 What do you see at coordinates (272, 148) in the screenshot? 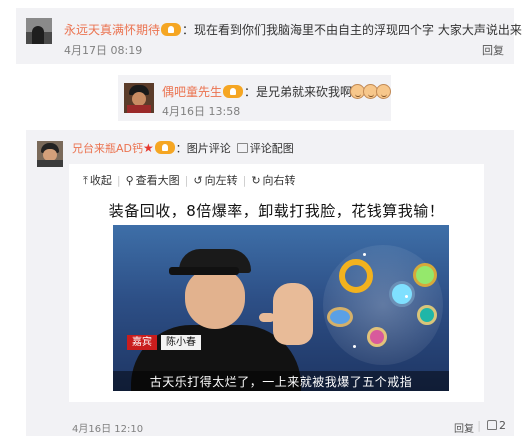
I see `view-thread-link: 评论配图` at bounding box center [272, 148].